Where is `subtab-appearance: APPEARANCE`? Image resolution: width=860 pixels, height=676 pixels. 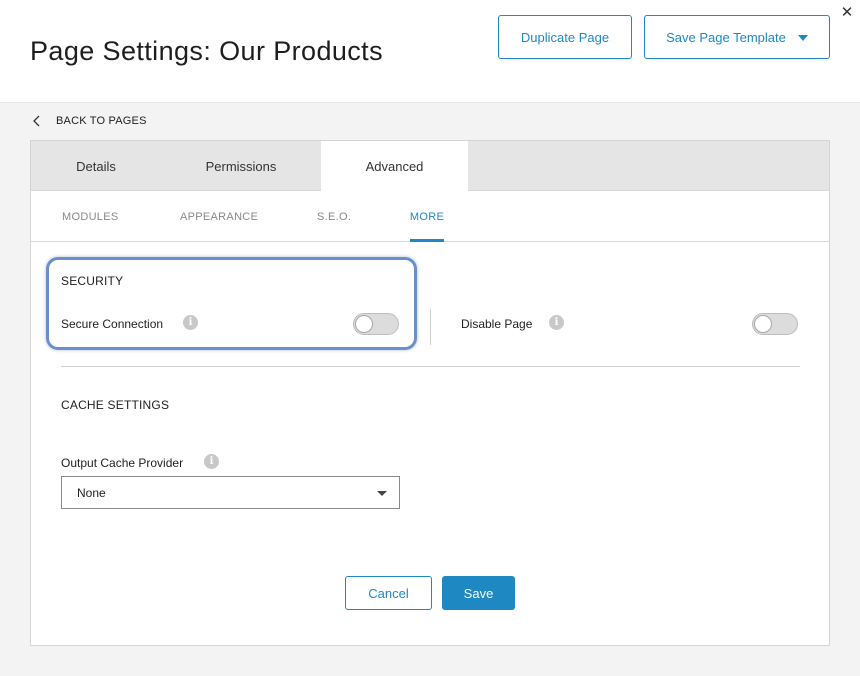
subtab-appearance: APPEARANCE is located at coordinates (219, 216).